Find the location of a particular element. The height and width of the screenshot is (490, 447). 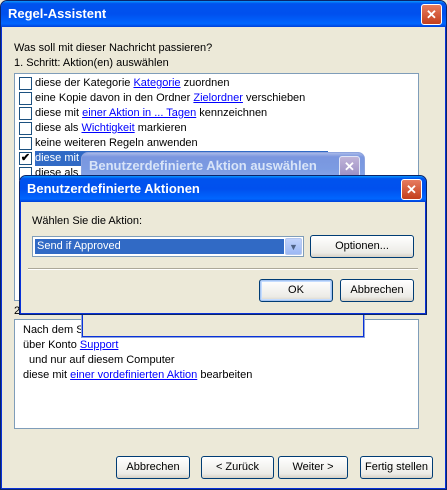

question-label: Was soll mit dieser Nachricht passieren? is located at coordinates (113, 48).